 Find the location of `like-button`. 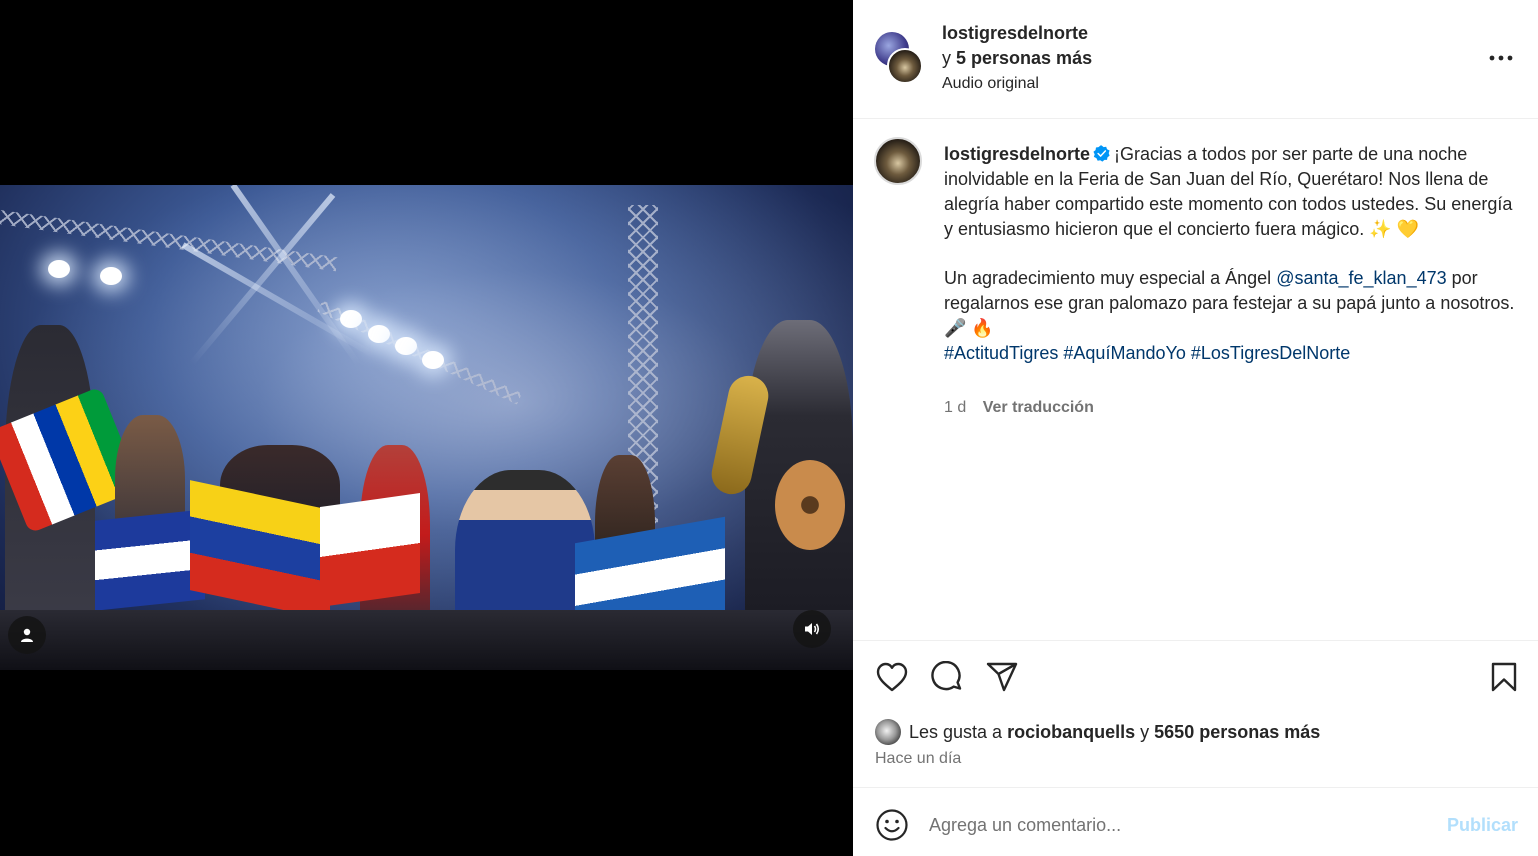

like-button is located at coordinates (892, 677).